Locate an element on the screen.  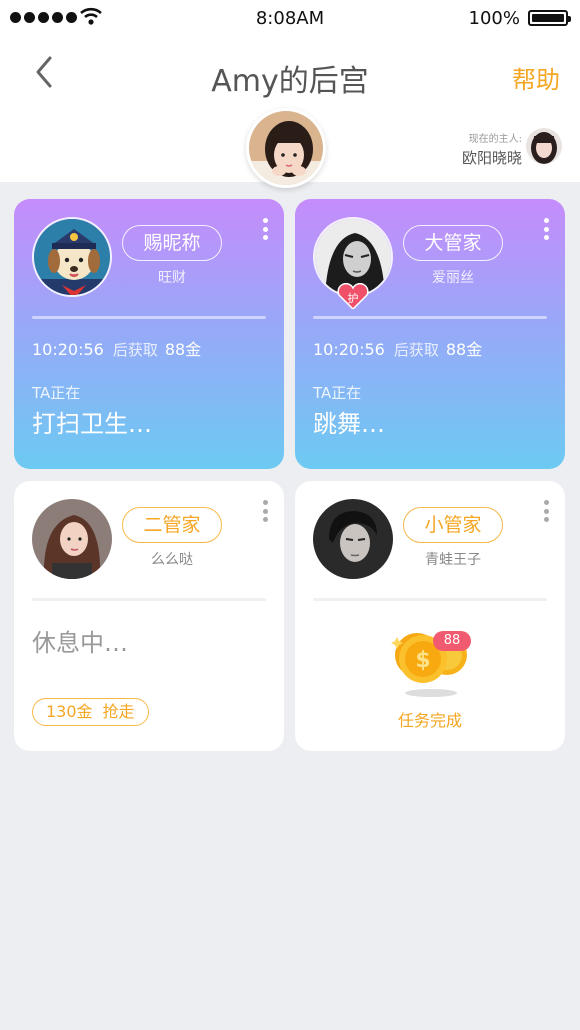
page-title: Amy的后宫 is located at coordinates (290, 81).